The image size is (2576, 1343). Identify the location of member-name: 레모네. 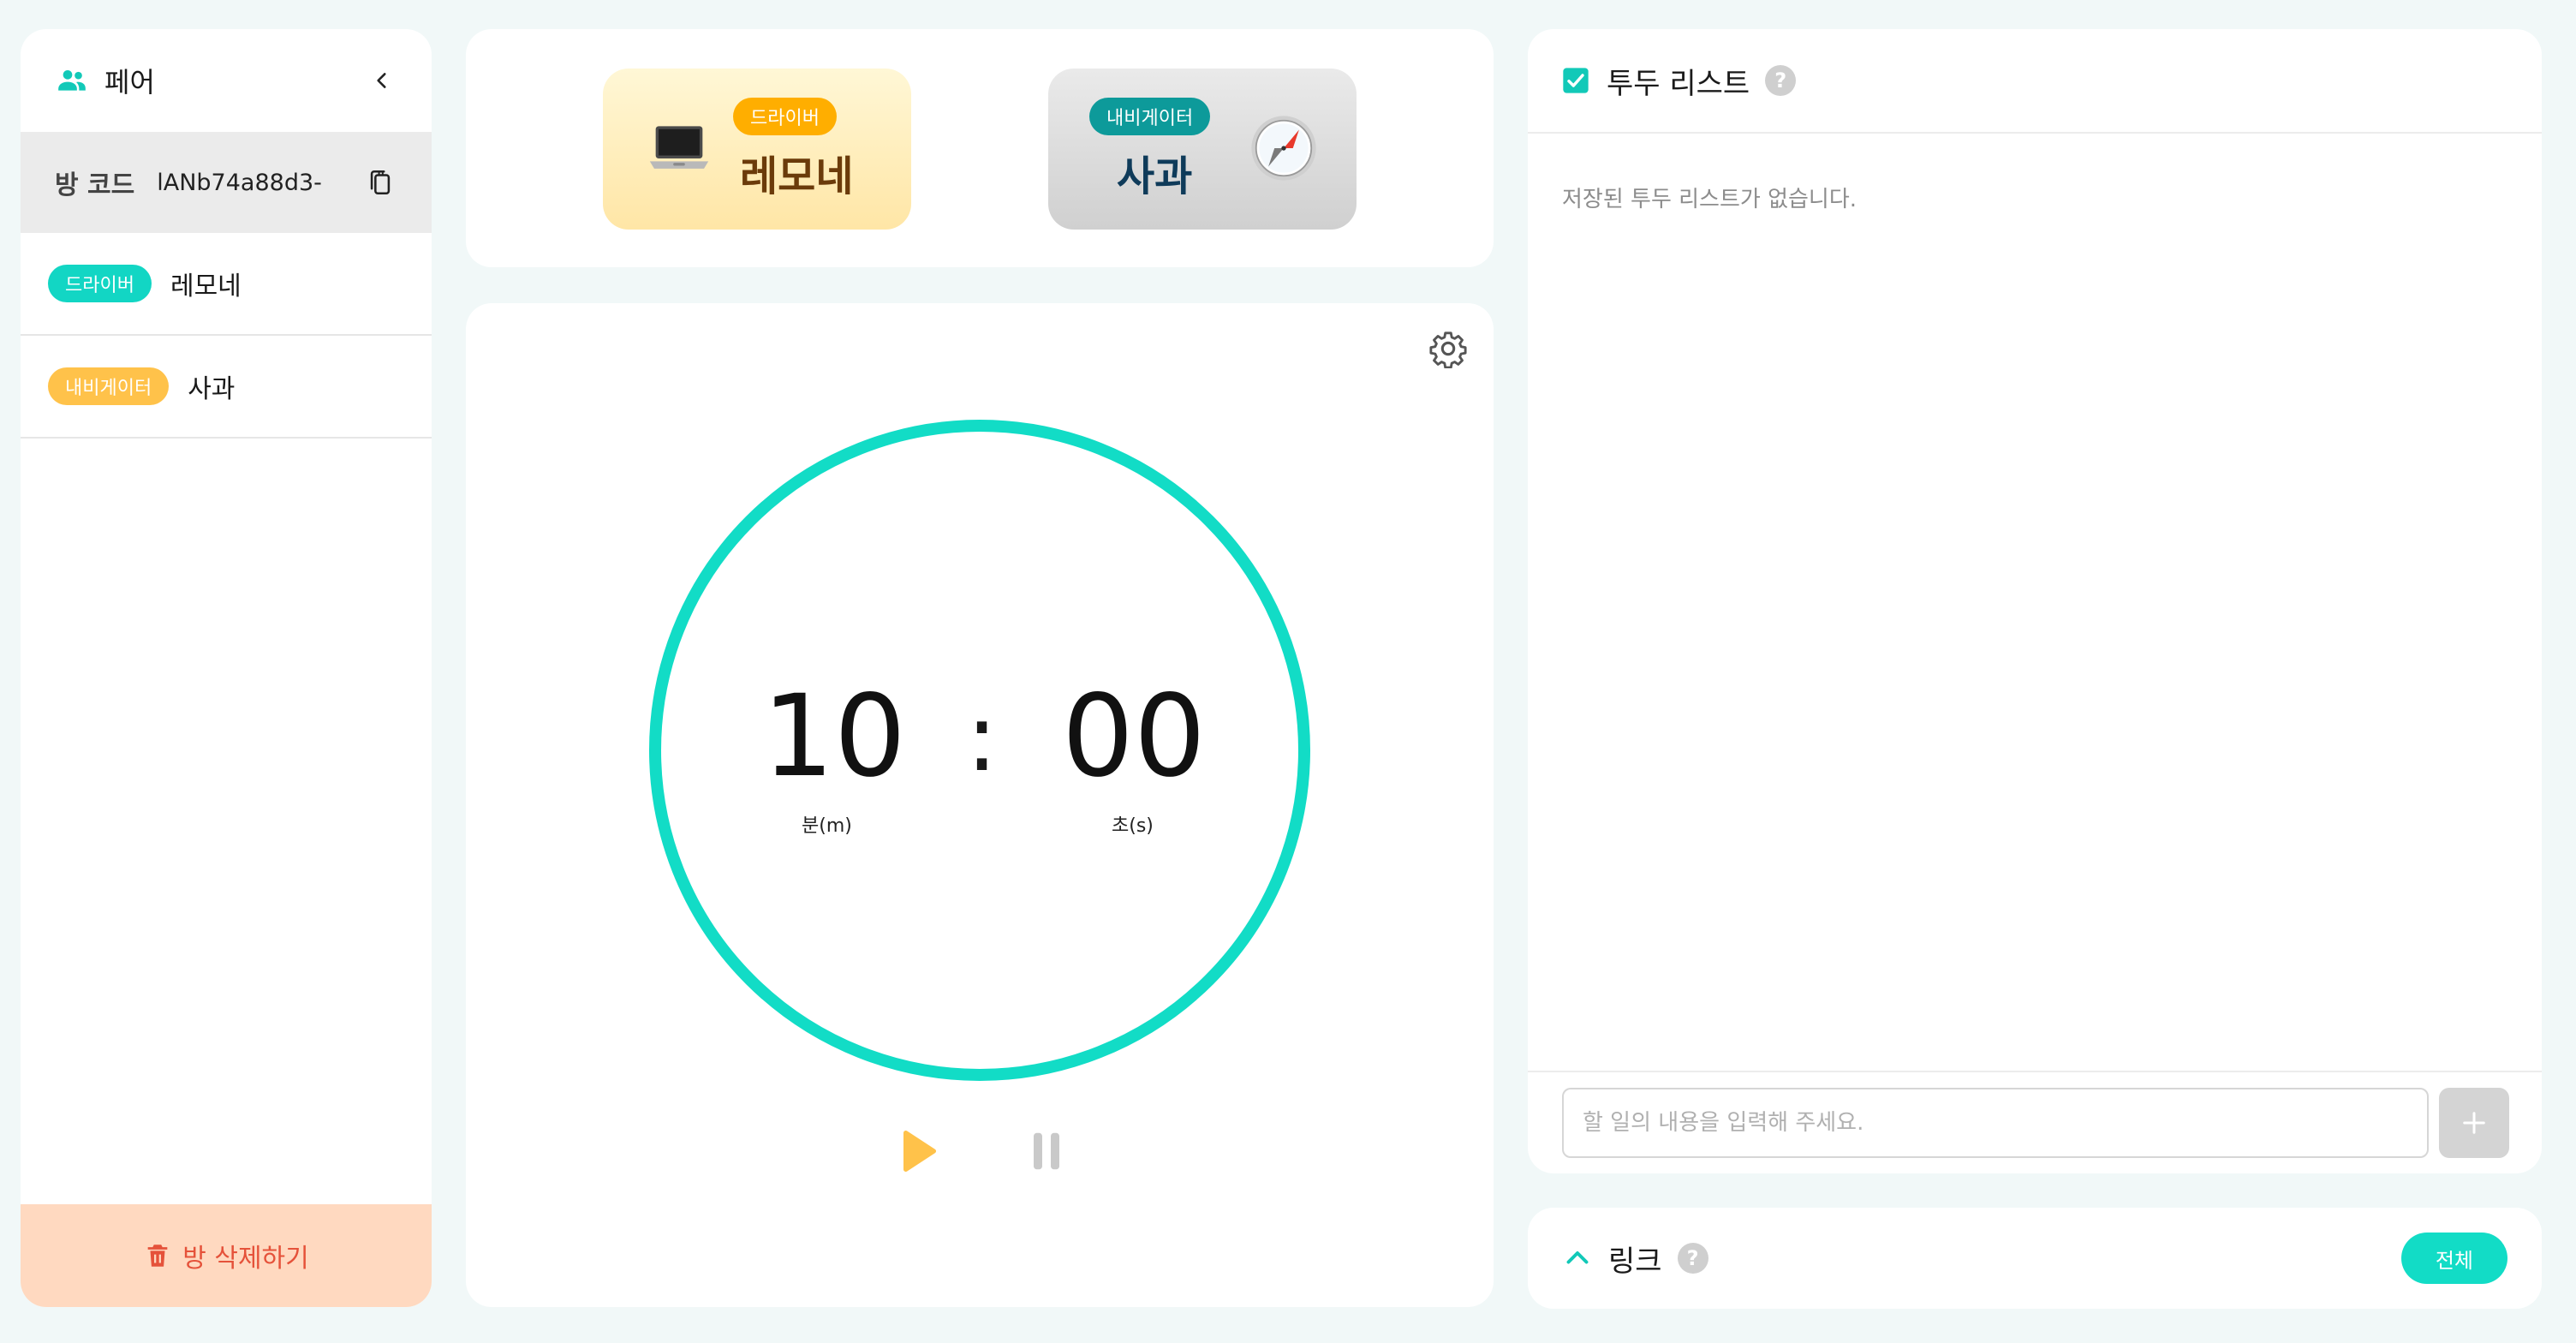
(206, 286).